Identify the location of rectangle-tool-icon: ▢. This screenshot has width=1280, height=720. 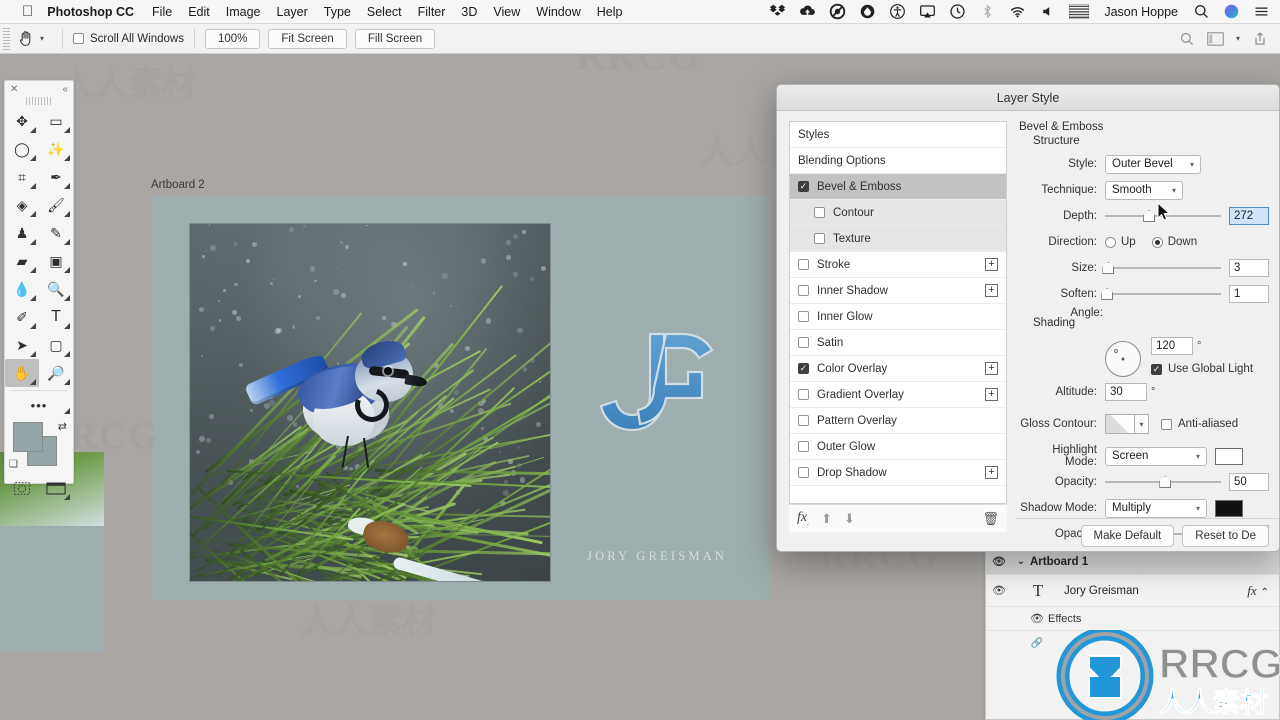
(56, 345).